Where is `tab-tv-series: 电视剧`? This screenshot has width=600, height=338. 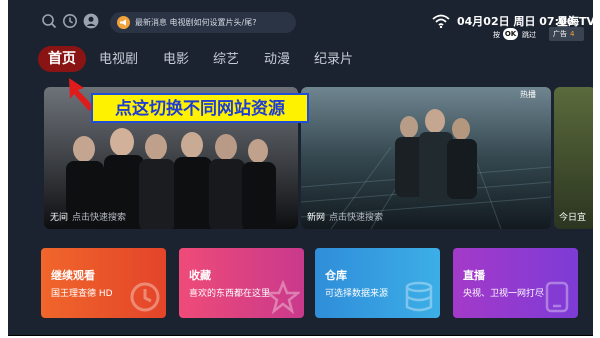 tab-tv-series: 电视剧 is located at coordinates (118, 60).